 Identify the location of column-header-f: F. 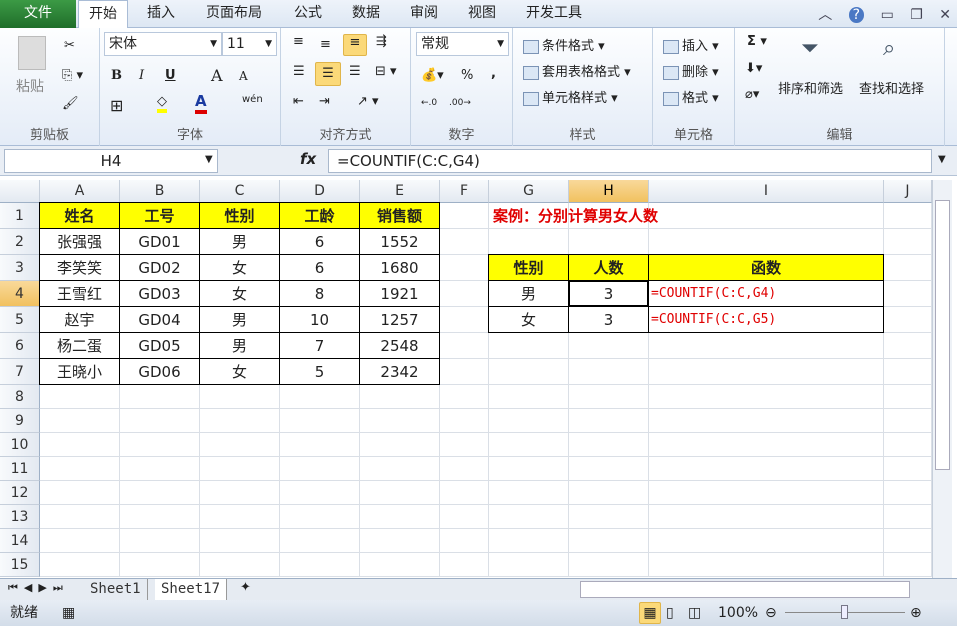
(464, 191).